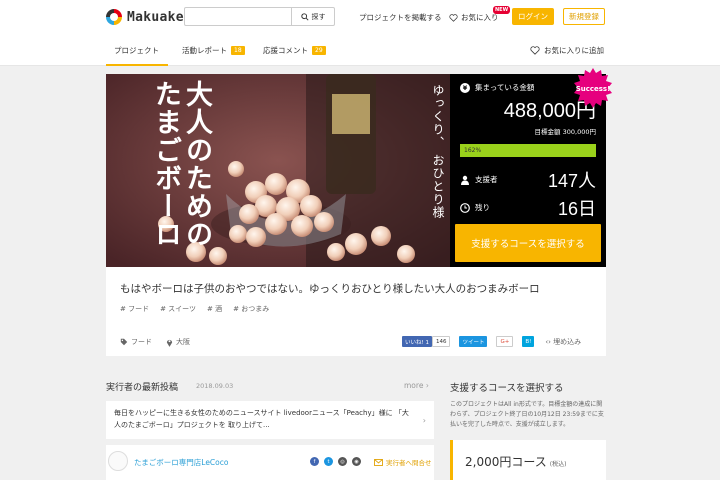 The image size is (720, 480). What do you see at coordinates (507, 388) in the screenshot?
I see `course-section-heading: 支援するコースを選択する` at bounding box center [507, 388].